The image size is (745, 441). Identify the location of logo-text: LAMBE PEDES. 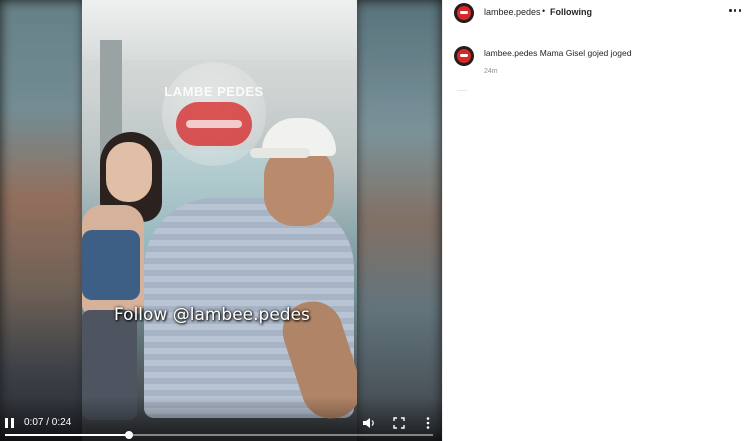
(214, 91).